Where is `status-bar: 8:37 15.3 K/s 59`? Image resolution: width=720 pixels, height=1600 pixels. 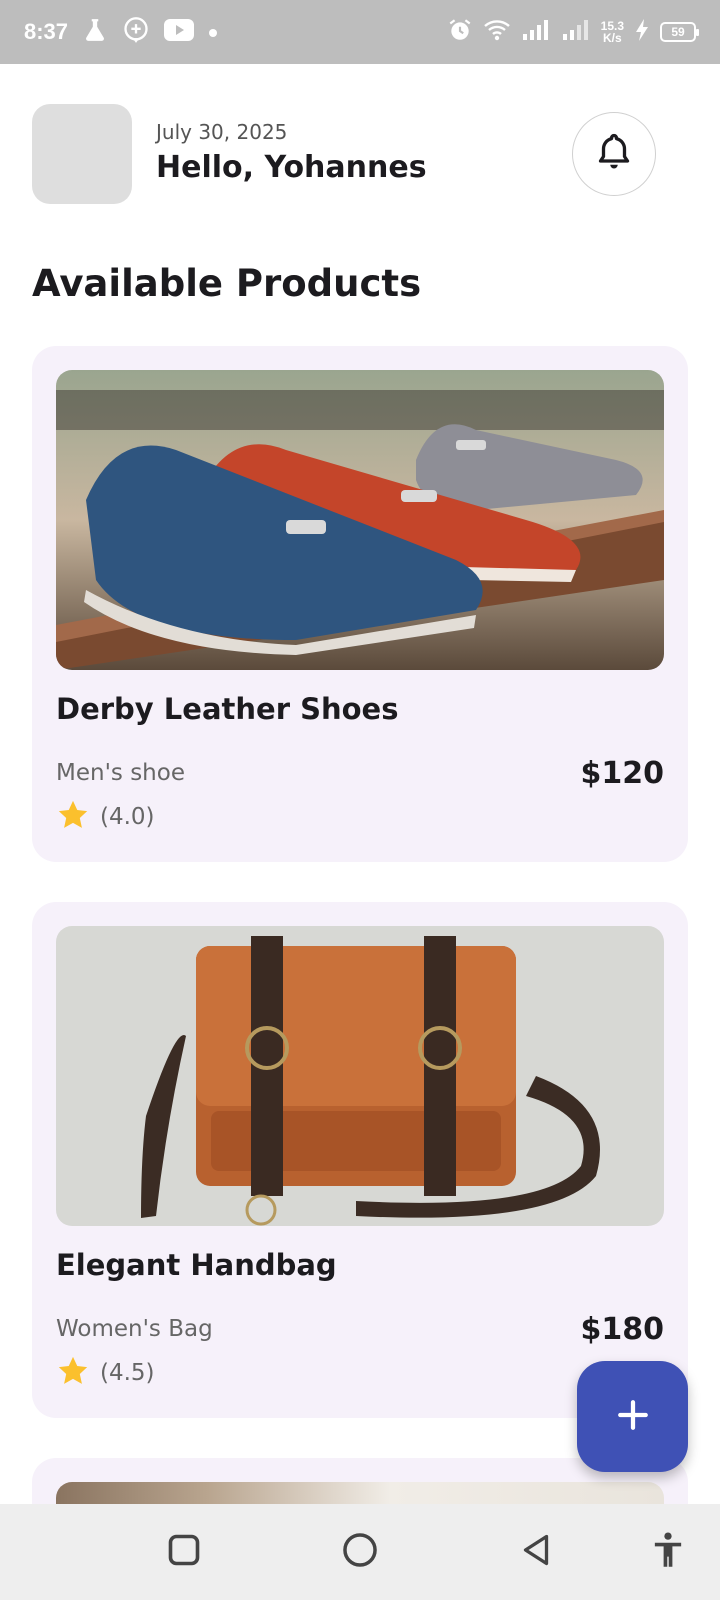
status-bar: 8:37 15.3 K/s 59 is located at coordinates (360, 32).